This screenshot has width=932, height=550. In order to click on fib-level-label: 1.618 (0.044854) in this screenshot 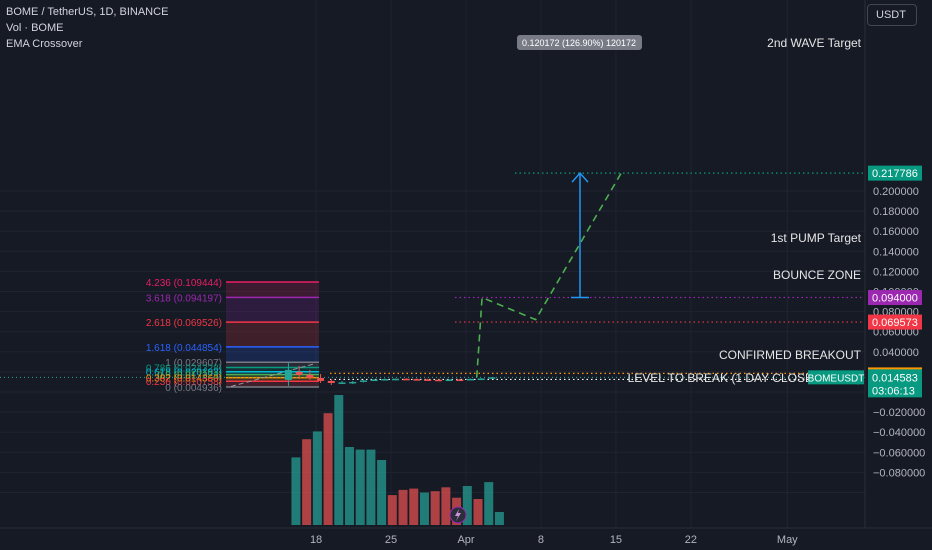, I will do `click(184, 348)`.